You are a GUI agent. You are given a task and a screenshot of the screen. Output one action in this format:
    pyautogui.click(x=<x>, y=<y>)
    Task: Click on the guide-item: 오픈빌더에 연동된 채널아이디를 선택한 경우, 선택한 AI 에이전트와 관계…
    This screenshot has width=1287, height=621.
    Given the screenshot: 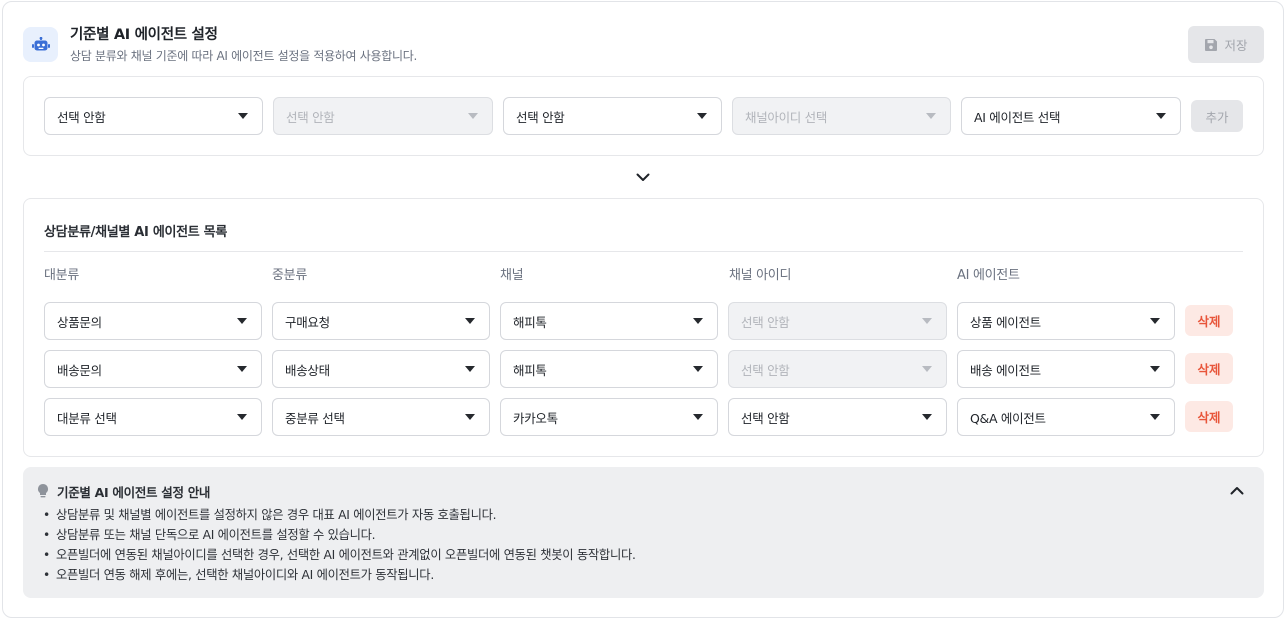 What is the action you would take?
    pyautogui.click(x=339, y=557)
    